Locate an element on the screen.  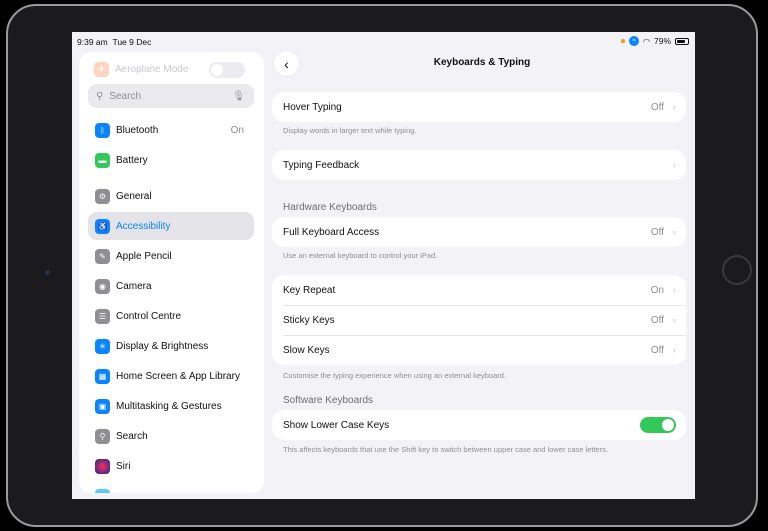
sidebar-item-apple-pencil: ✎ Apple Pencil is located at coordinates (171, 256).